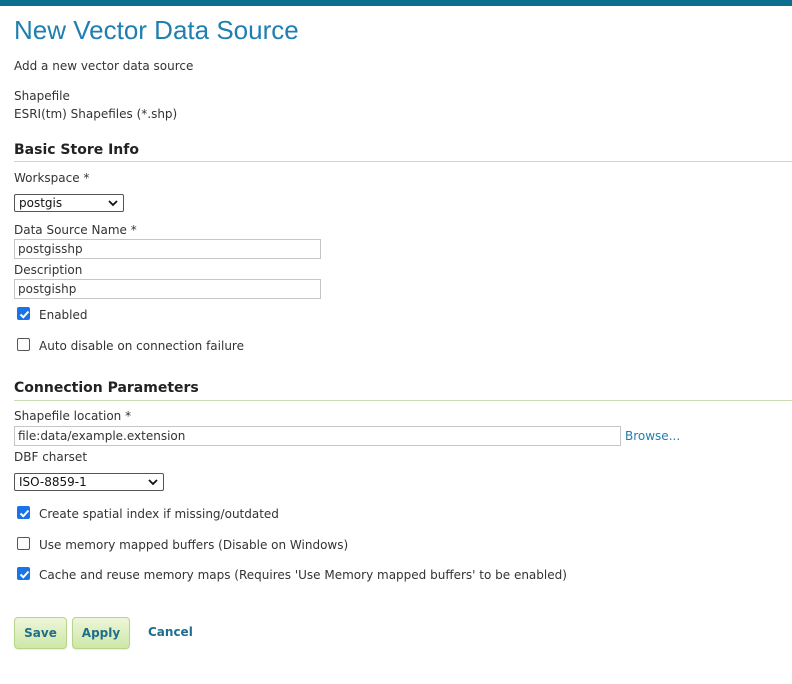  Describe the element at coordinates (48, 270) in the screenshot. I see `description-label: Description` at that location.